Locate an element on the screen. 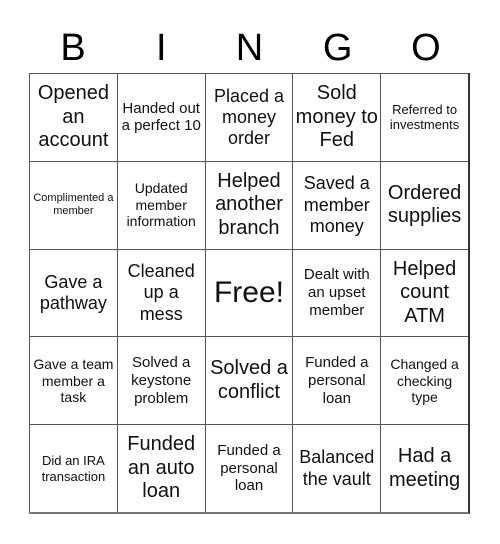 The width and height of the screenshot is (500, 544). header-letter-i: I is located at coordinates (161, 48).